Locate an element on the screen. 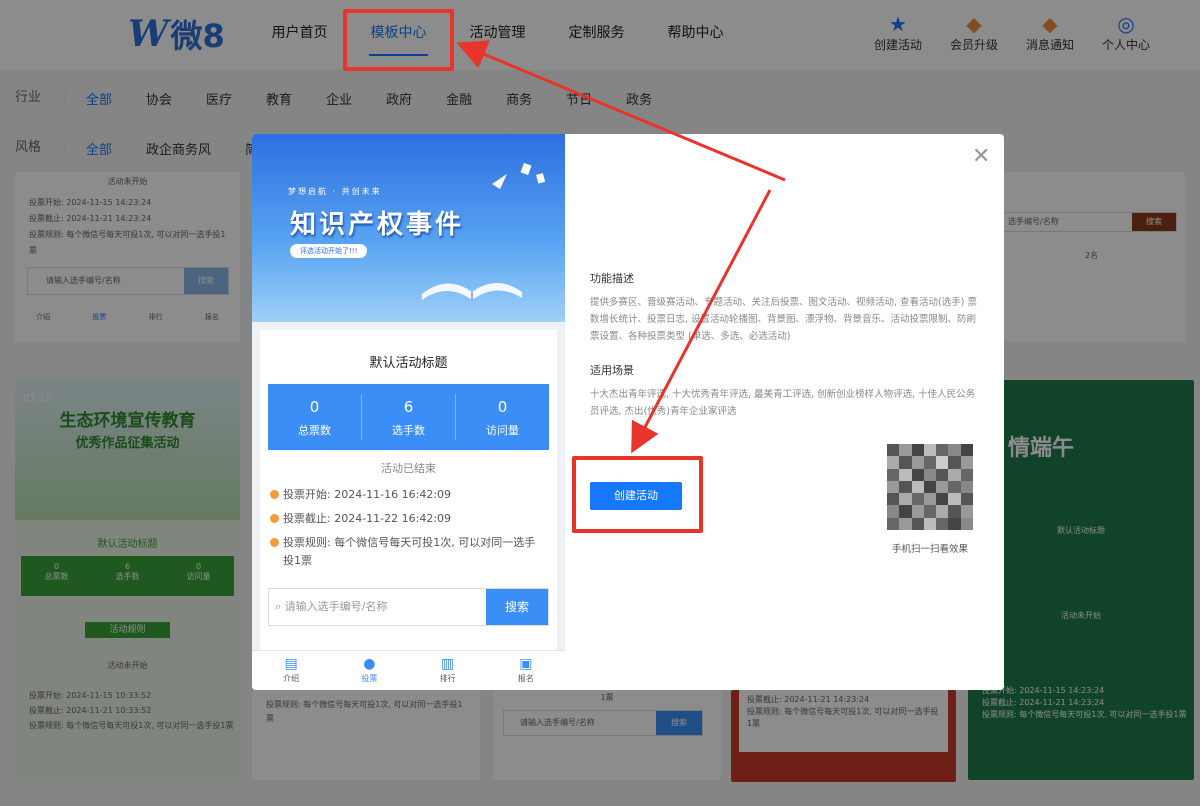 This screenshot has width=1200, height=806. annotation-arrows is located at coordinates (621, 247).